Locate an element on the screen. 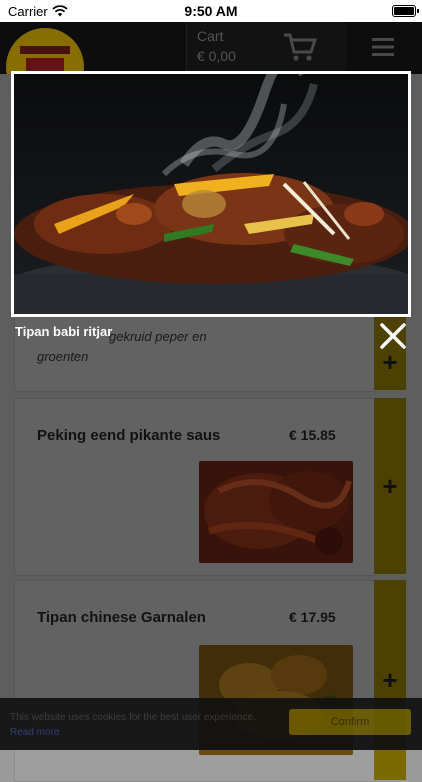  cookie-confirm-button: Confirm is located at coordinates (350, 722).